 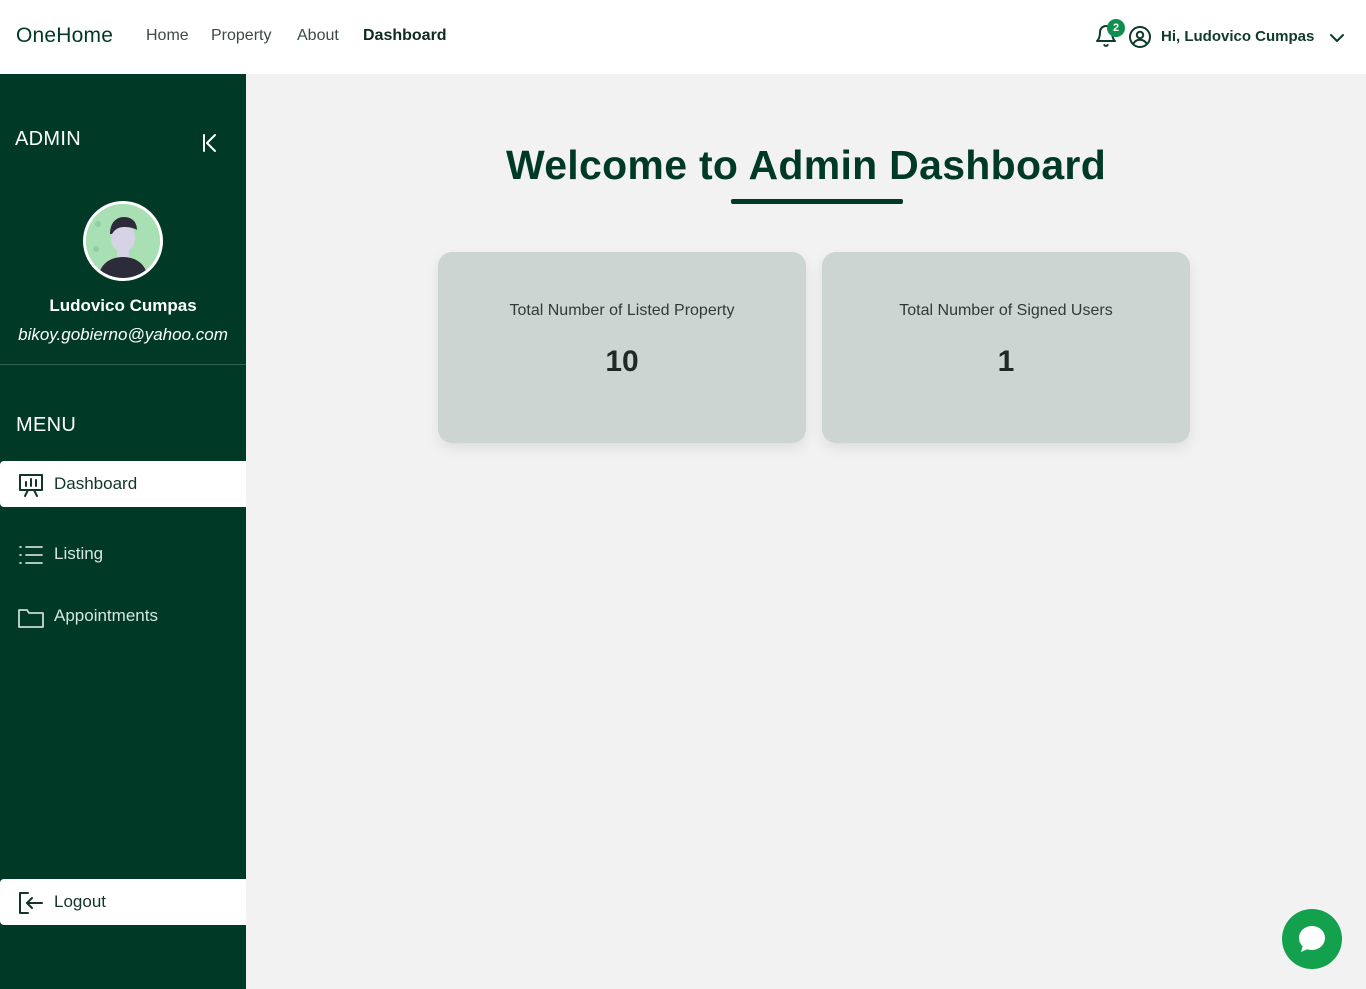 What do you see at coordinates (31, 618) in the screenshot?
I see `folder-icon` at bounding box center [31, 618].